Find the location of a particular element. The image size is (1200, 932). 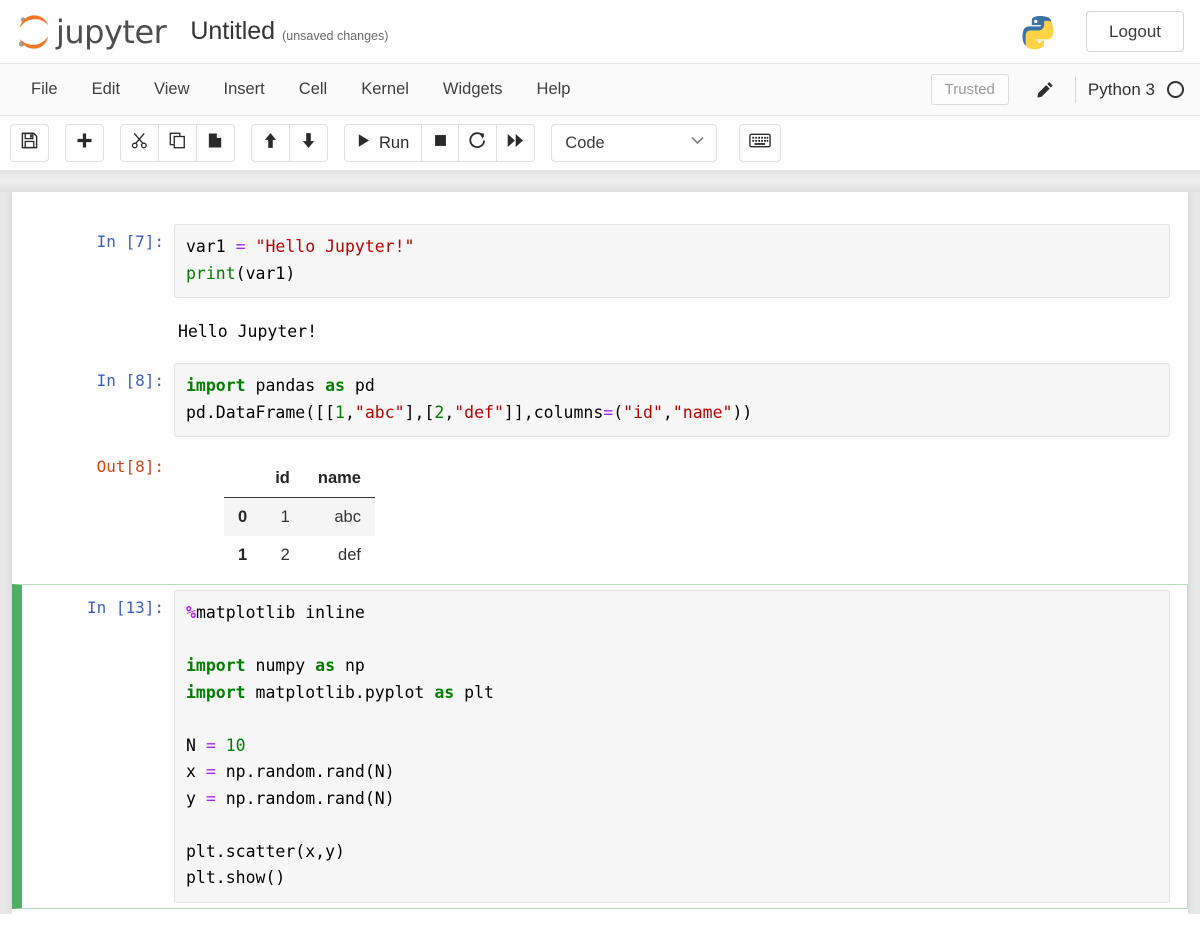

logout-button: Logout is located at coordinates (1135, 31).